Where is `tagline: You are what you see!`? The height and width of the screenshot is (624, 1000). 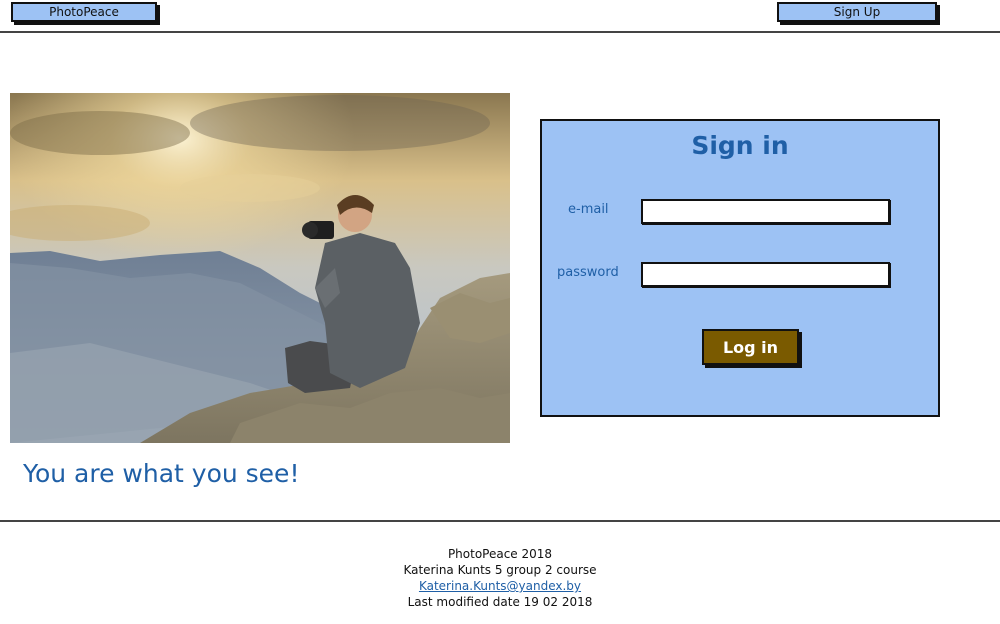 tagline: You are what you see! is located at coordinates (161, 473).